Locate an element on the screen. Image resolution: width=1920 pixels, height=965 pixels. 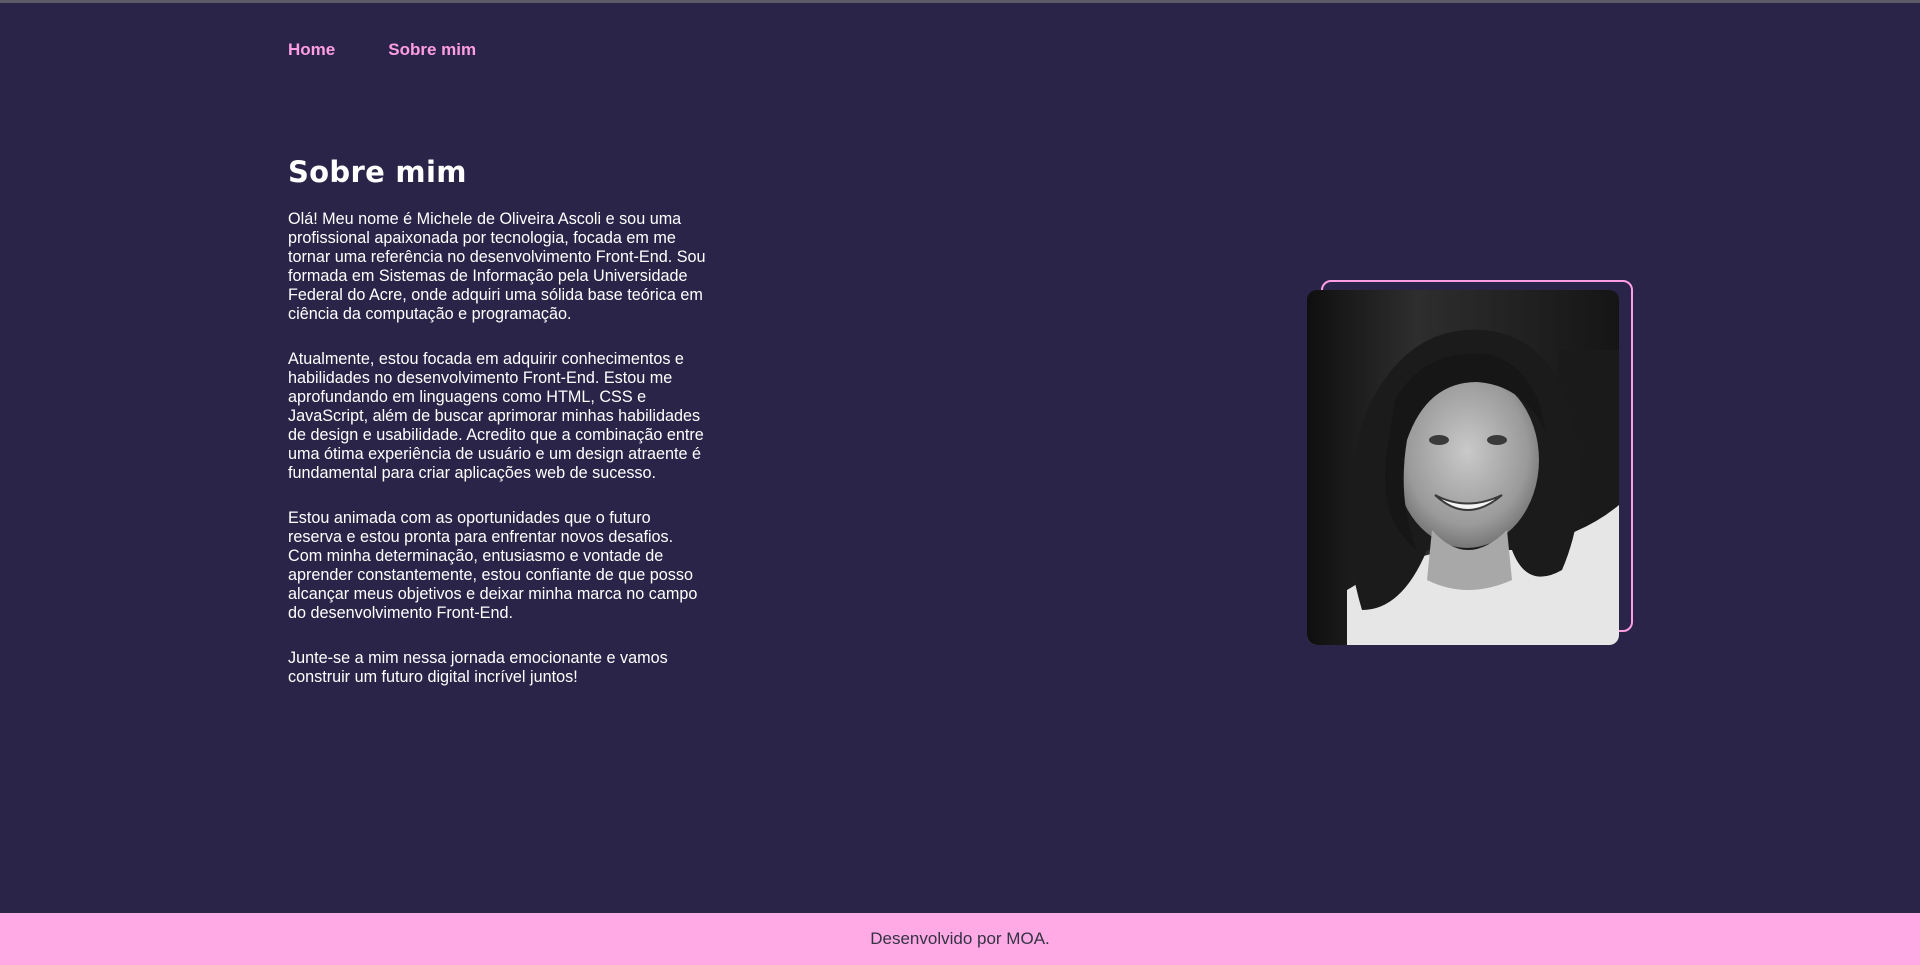
nav-sobre-mim-link: Sobre mim is located at coordinates (432, 50).